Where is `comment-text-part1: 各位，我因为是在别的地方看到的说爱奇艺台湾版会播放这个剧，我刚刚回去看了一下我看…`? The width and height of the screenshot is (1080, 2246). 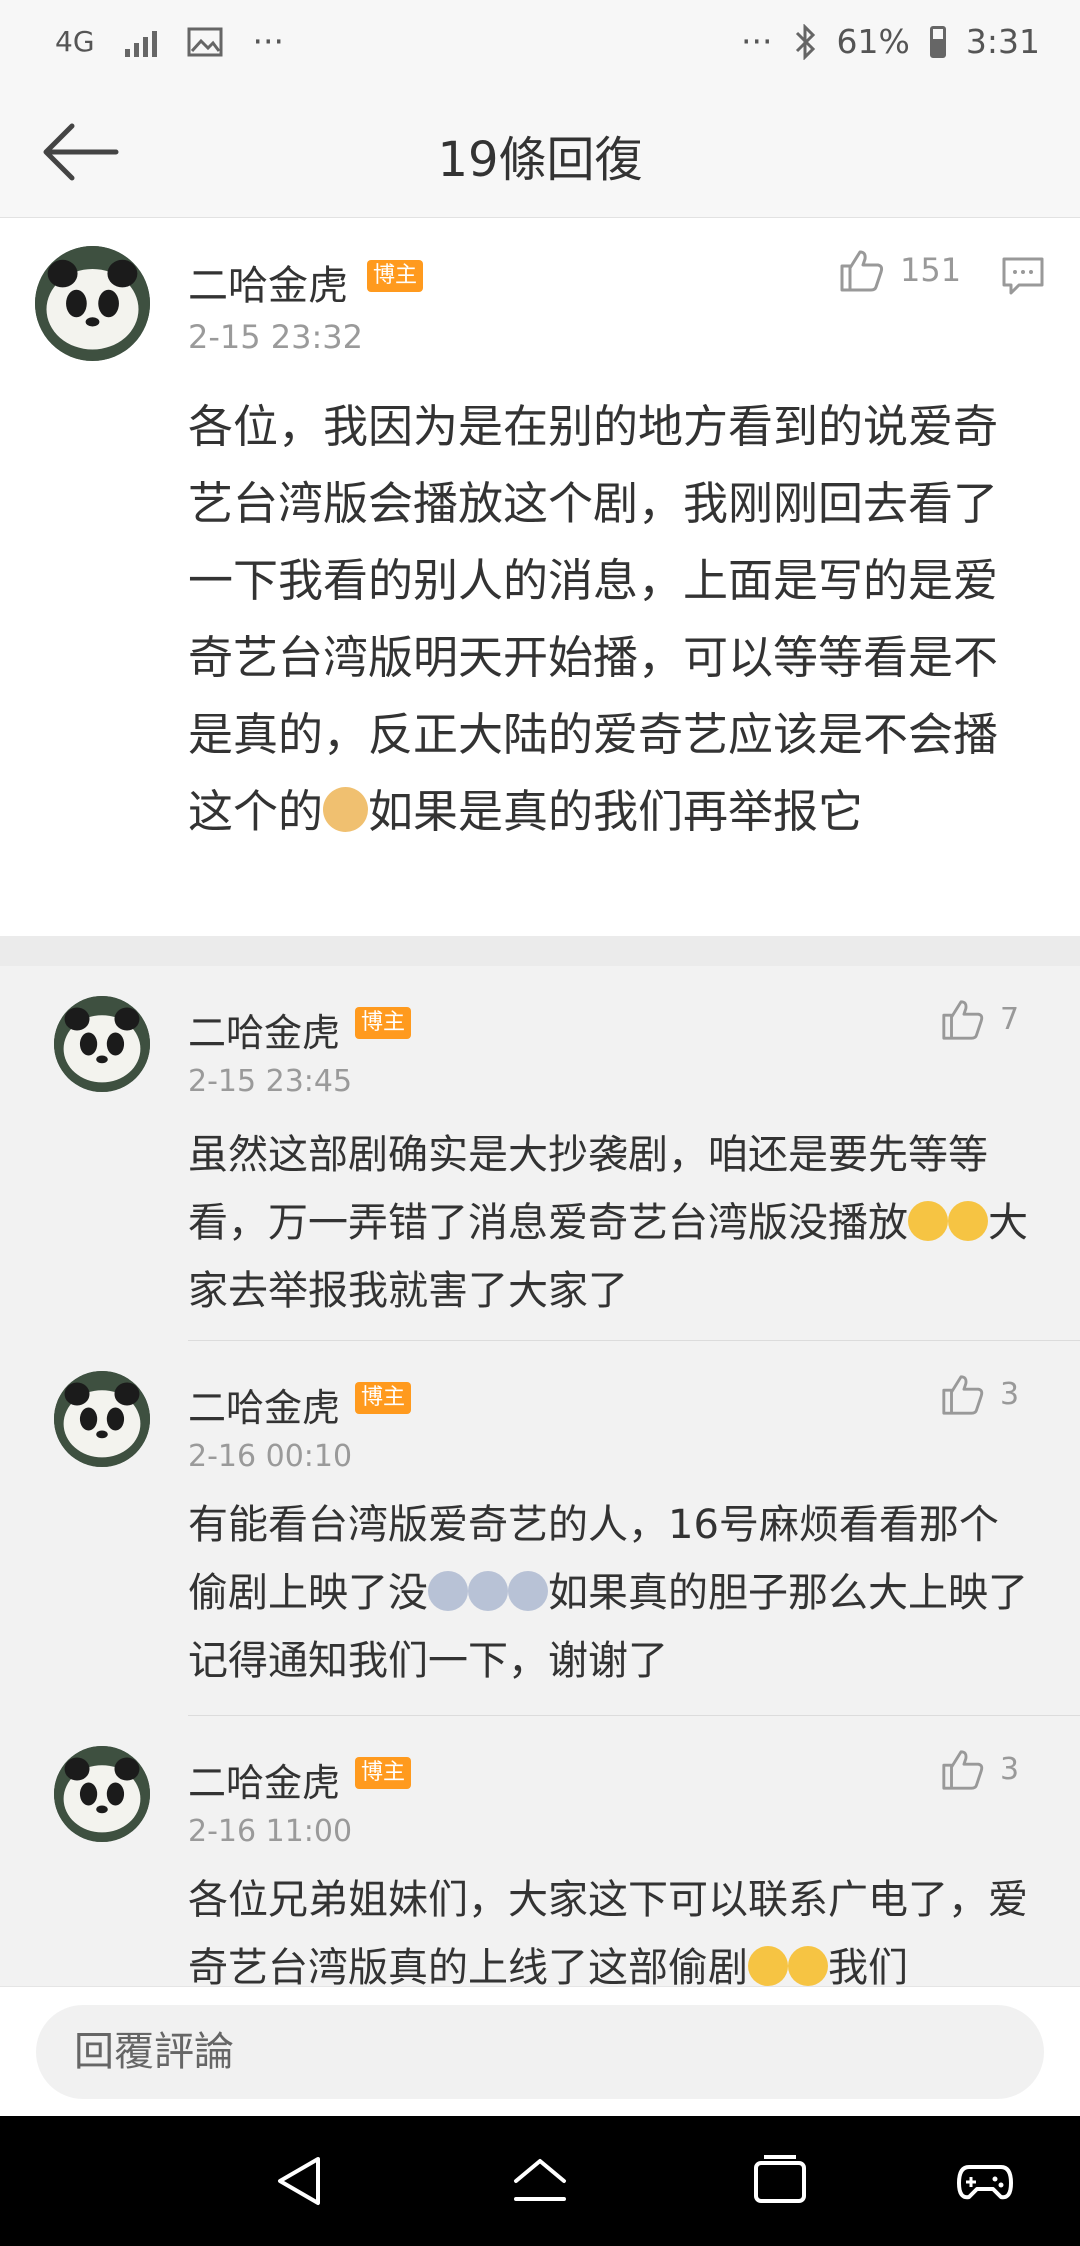
comment-text-part1: 各位，我因为是在别的地方看到的说爱奇艺台湾版会播放这个剧，我刚刚回去看了一下我看… is located at coordinates (593, 619).